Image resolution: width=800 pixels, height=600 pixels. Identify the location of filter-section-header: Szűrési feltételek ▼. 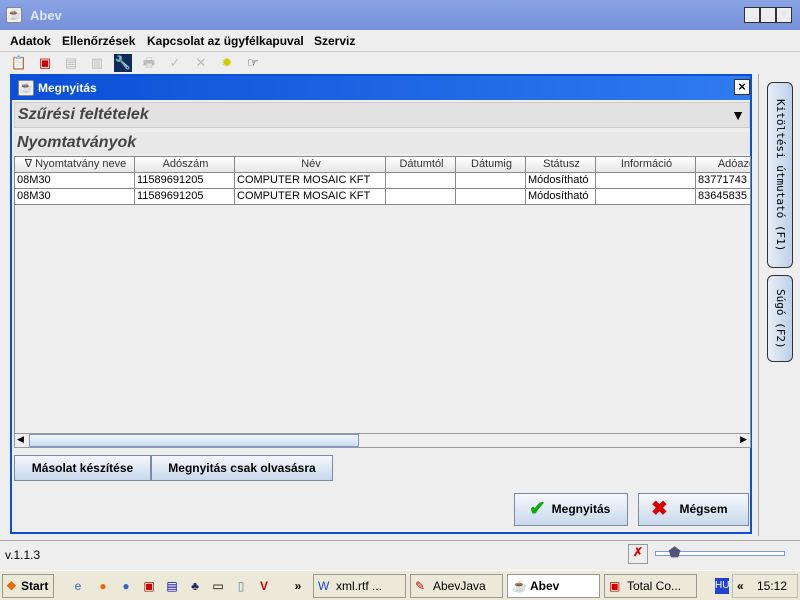
(382, 115).